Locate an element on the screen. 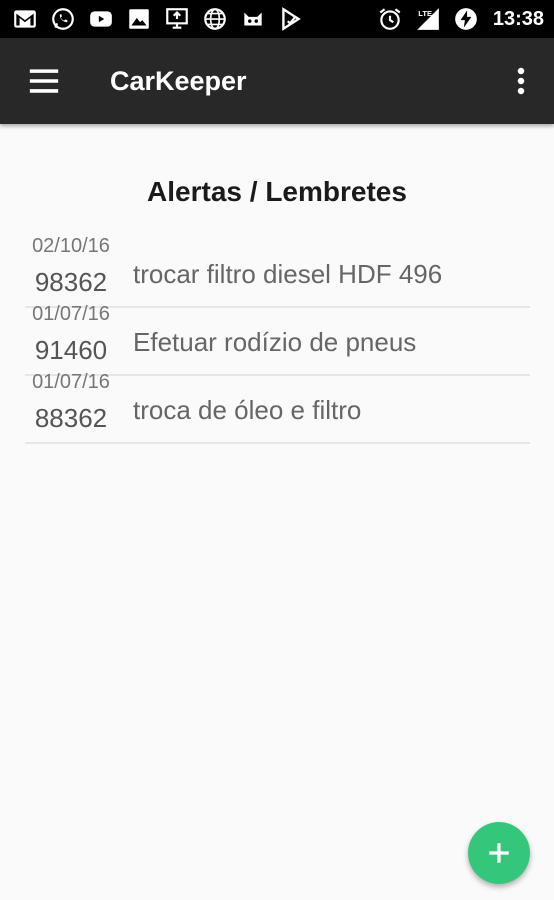 The image size is (554, 900). hamburger-menu-icon is located at coordinates (44, 81).